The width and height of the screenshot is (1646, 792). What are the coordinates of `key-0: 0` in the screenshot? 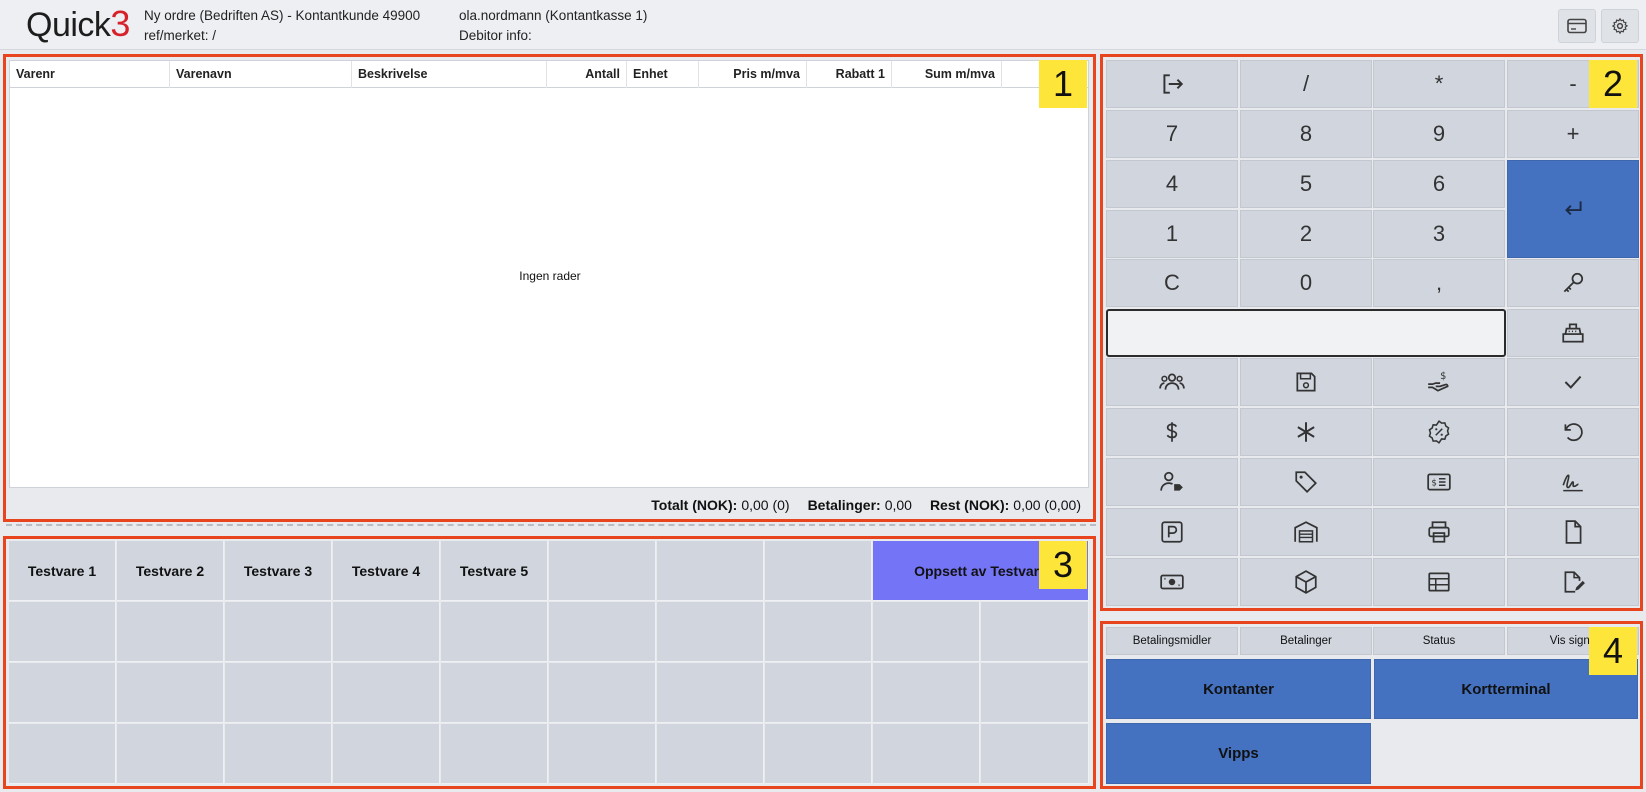 It's located at (1306, 283).